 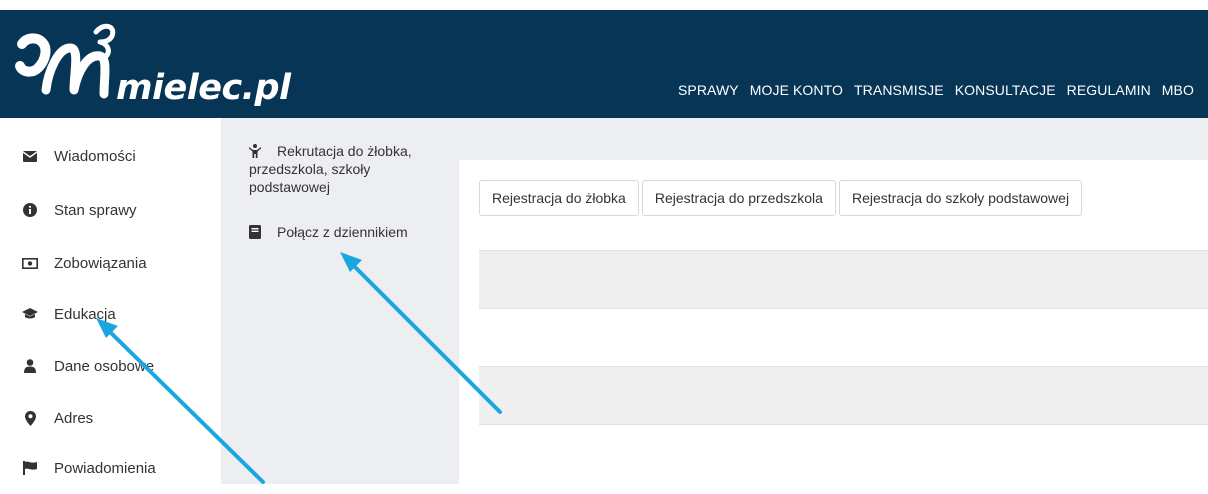 I want to click on sidebar-item-label: Wiadomości, so click(x=95, y=156).